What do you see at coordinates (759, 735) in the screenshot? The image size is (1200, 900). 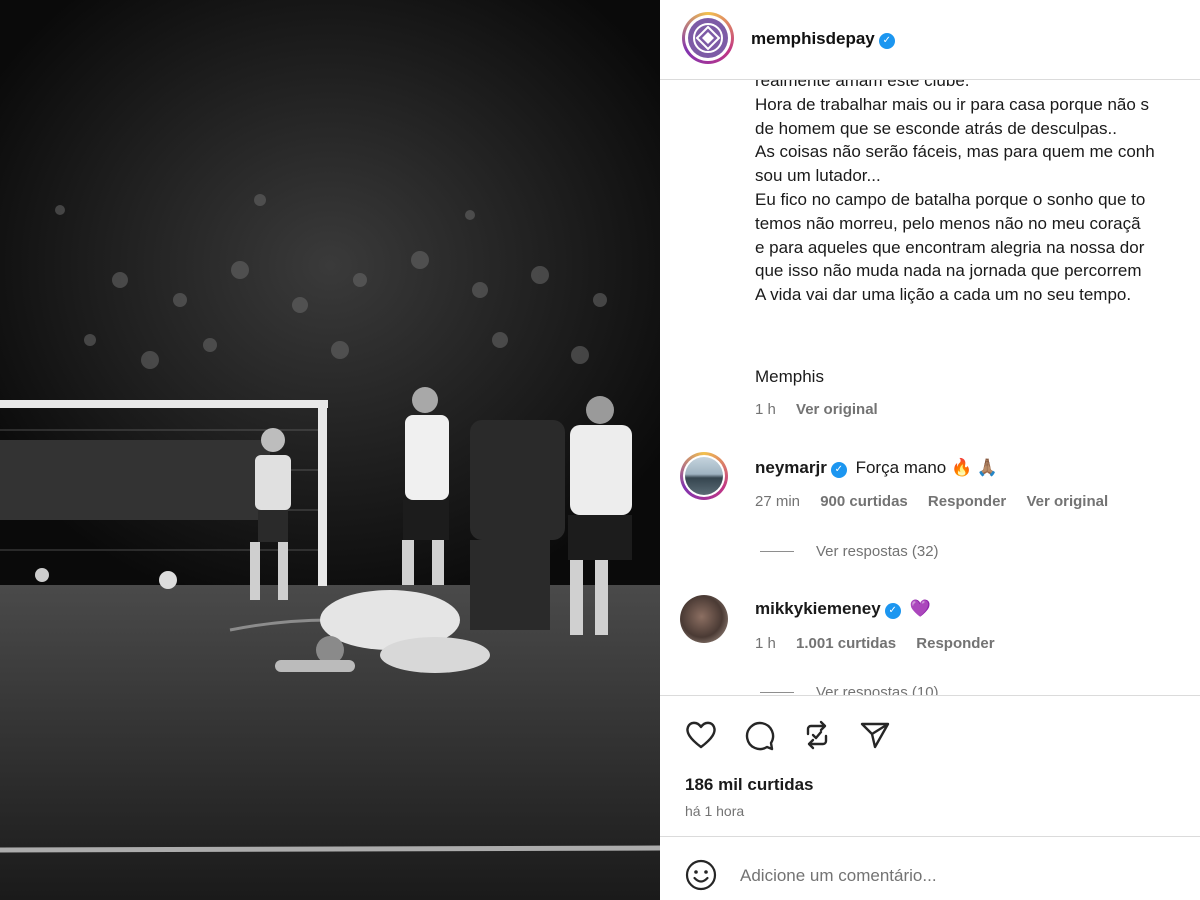 I see `comment-icon` at bounding box center [759, 735].